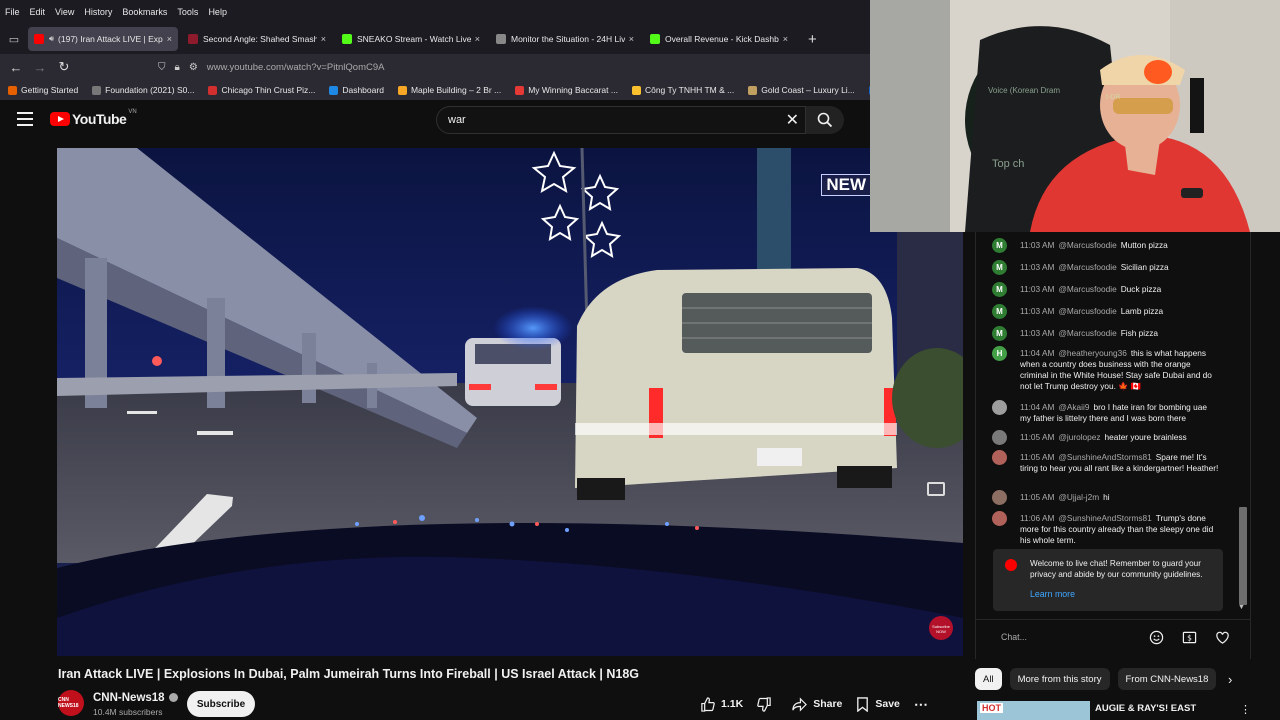 This screenshot has width=1280, height=720. I want to click on thumbs-down-icon, so click(764, 704).